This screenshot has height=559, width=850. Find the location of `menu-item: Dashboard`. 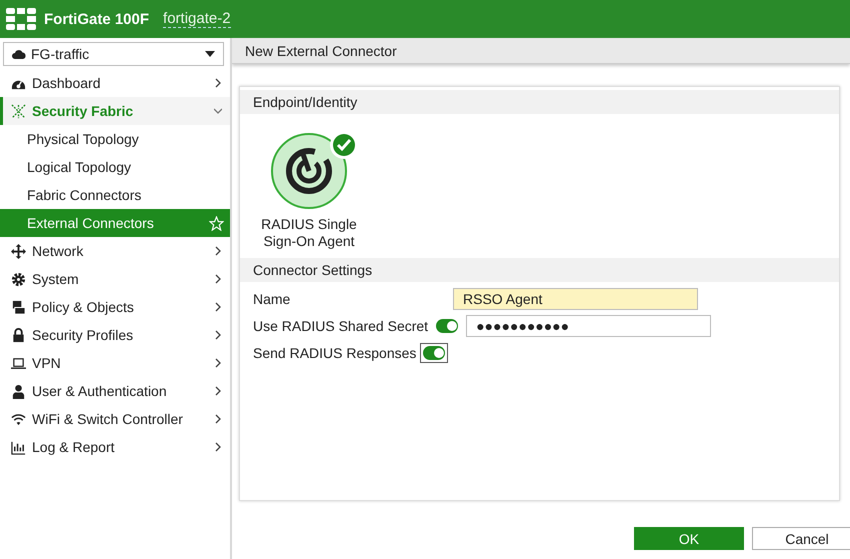

menu-item: Dashboard is located at coordinates (115, 83).